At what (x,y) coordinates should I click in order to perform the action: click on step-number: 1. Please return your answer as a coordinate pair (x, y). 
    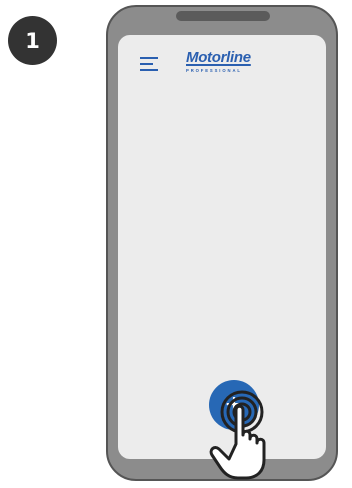
    Looking at the image, I should click on (32, 40).